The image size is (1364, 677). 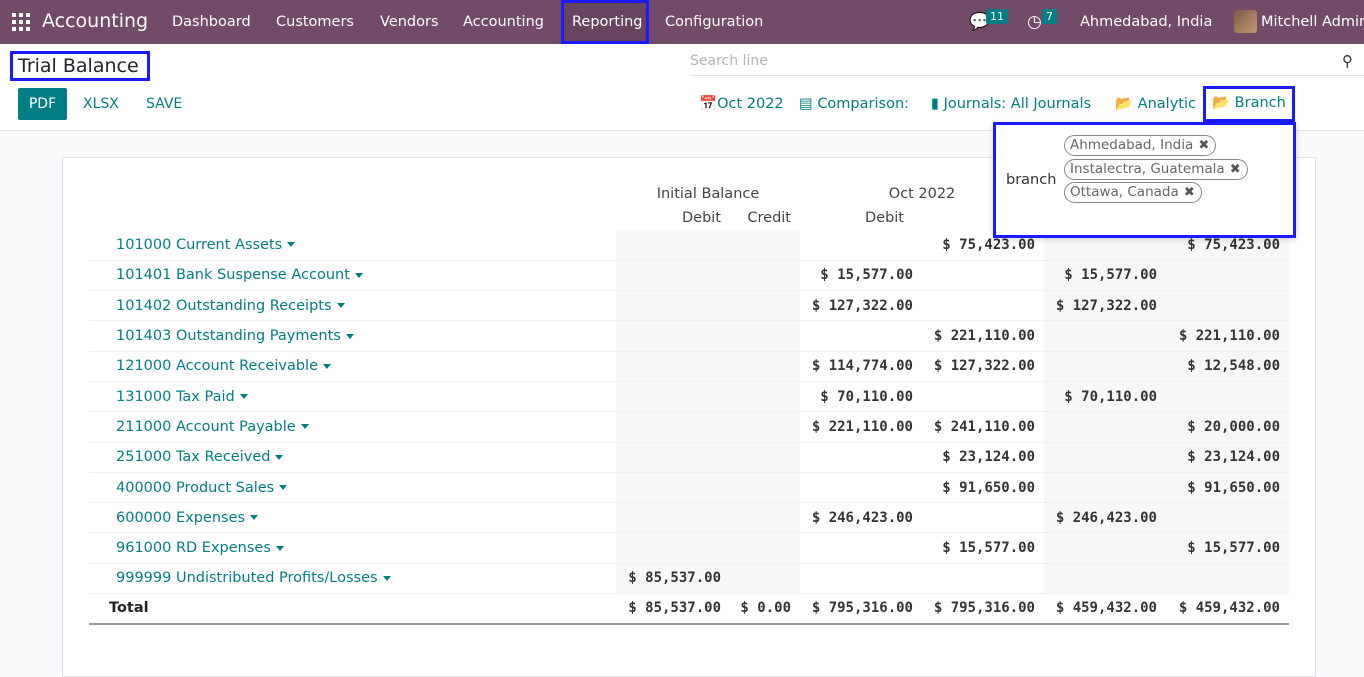 I want to click on account-name: 121000 Account Receivable, so click(x=352, y=366).